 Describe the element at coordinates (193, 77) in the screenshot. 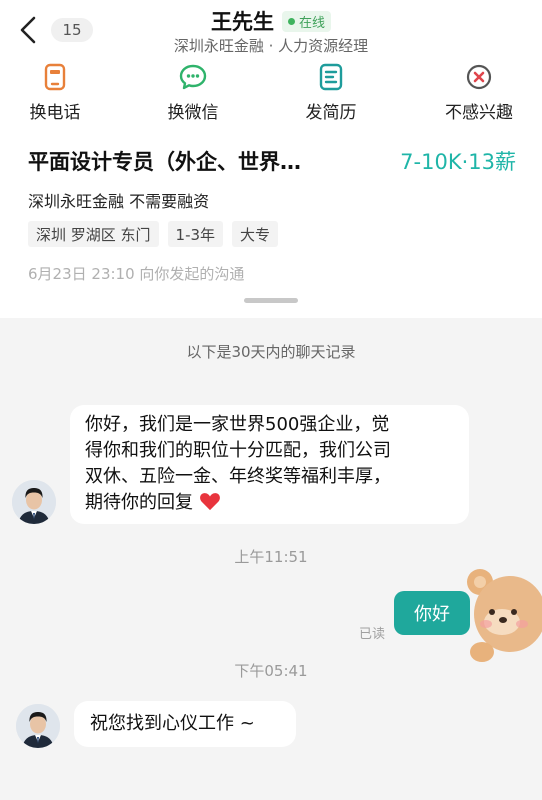

I see `wechat-icon` at that location.